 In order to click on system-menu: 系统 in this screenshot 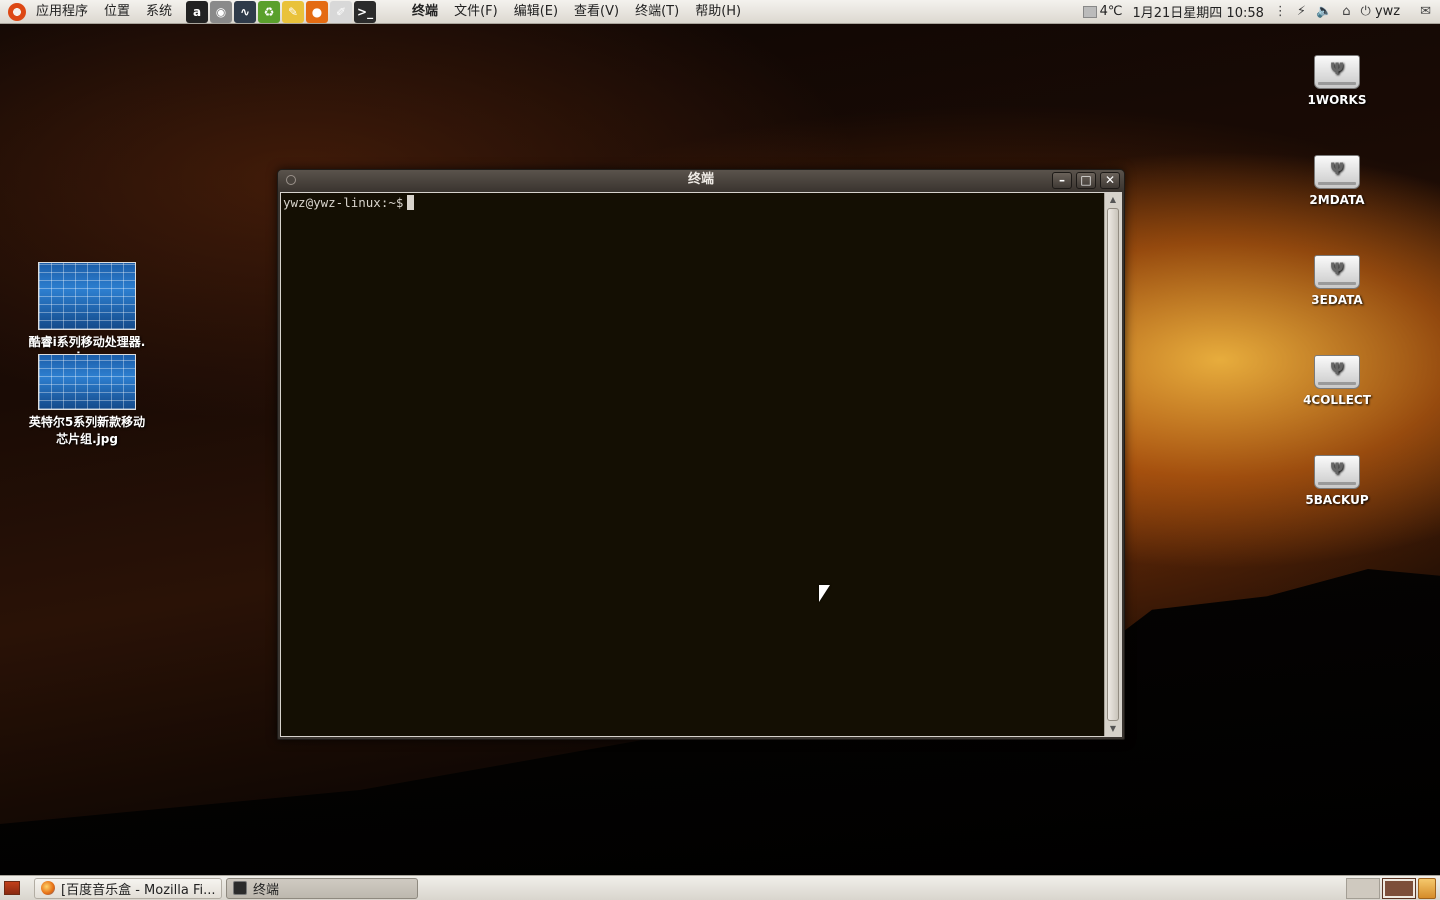, I will do `click(159, 12)`.